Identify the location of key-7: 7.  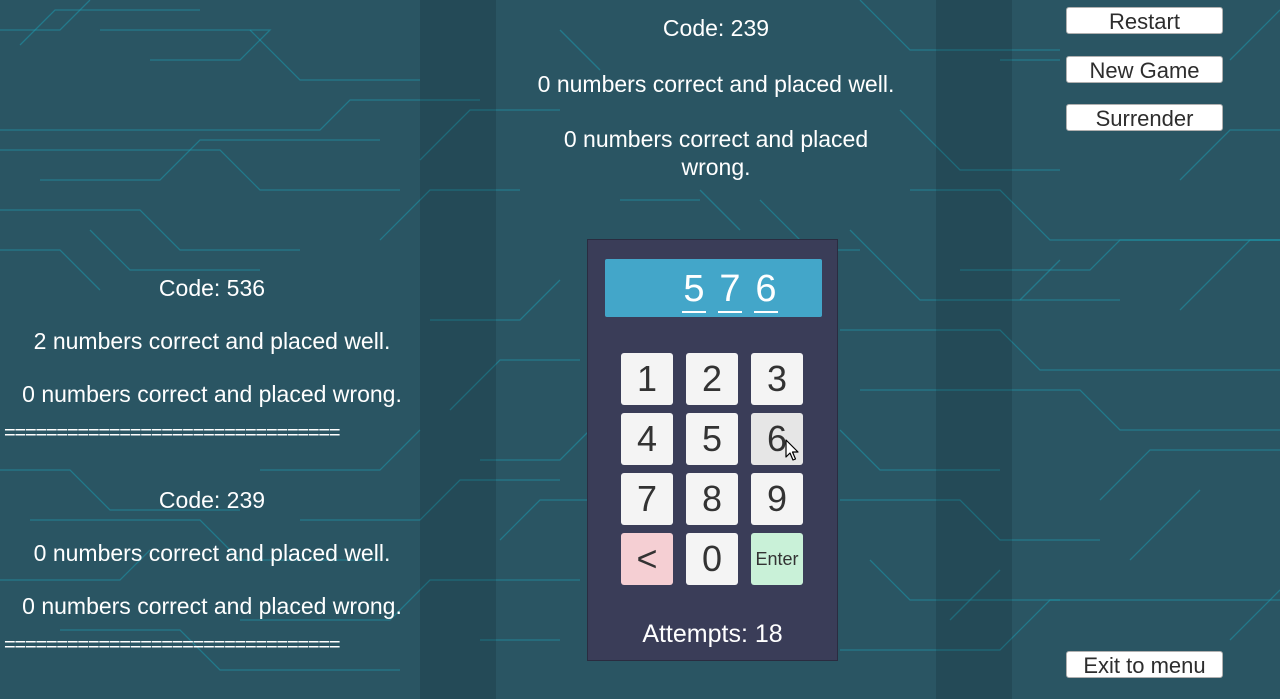
(647, 499).